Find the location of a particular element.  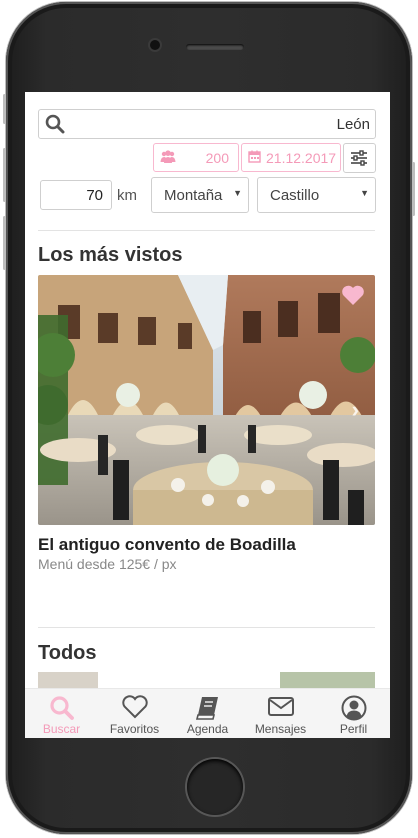

date-filter: 21.12.2017 is located at coordinates (291, 157).